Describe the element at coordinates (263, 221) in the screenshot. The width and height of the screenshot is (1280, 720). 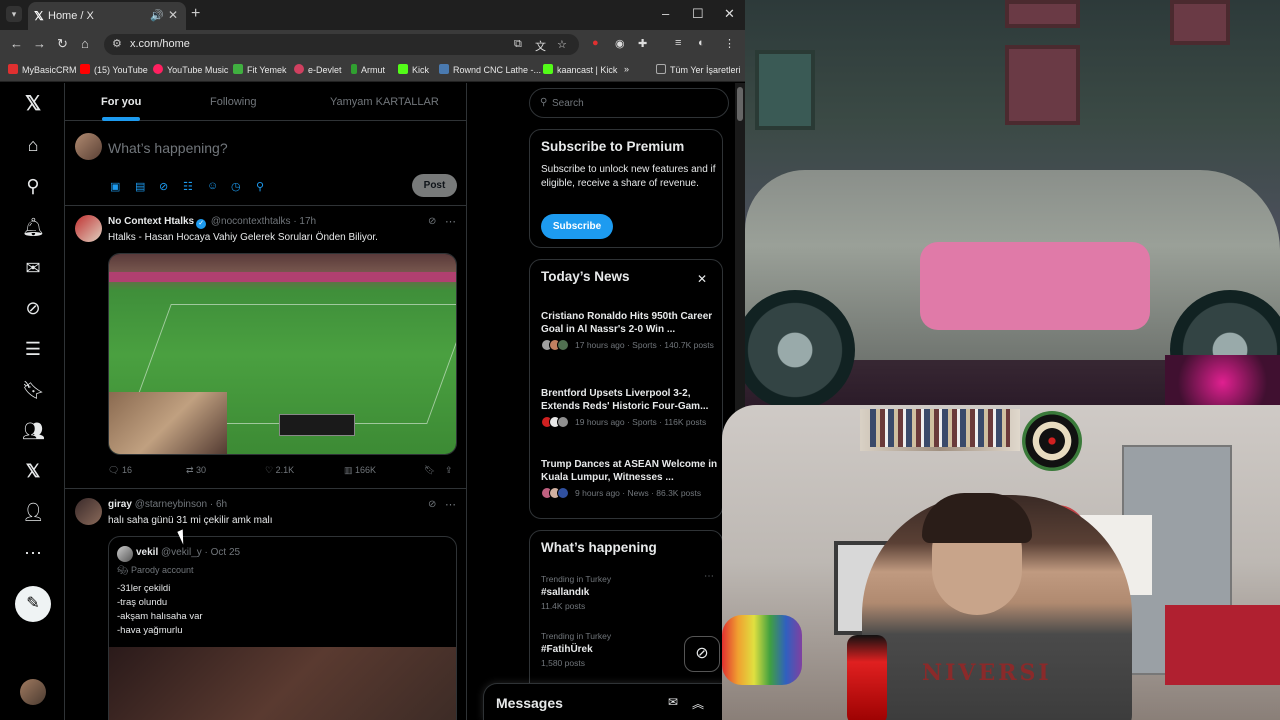
I see `tweet-handle: @nocontexthtalks · 17h` at that location.